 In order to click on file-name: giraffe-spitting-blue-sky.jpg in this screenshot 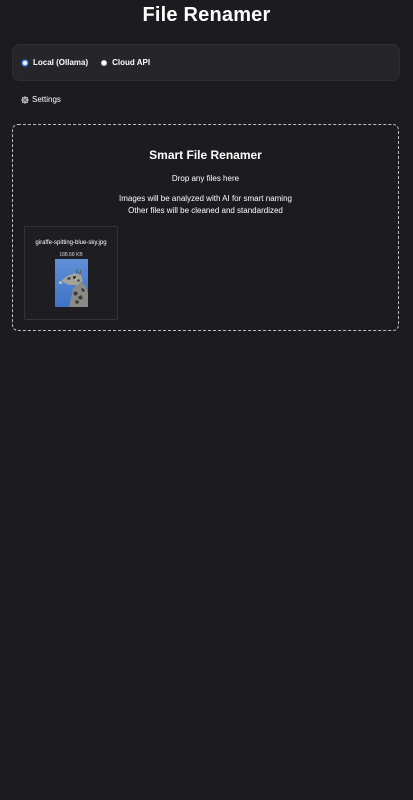, I will do `click(71, 243)`.